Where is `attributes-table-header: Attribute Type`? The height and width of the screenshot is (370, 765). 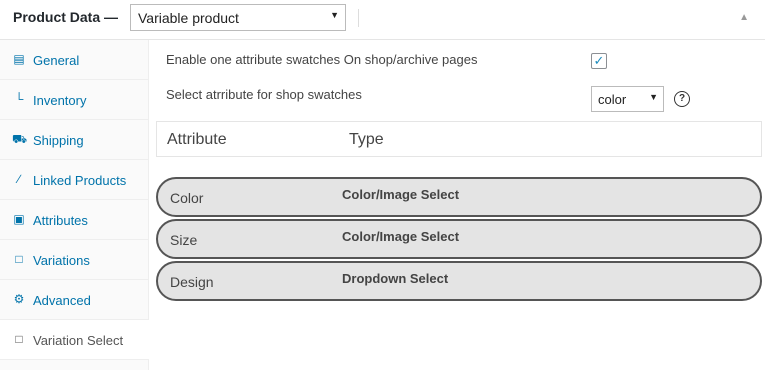
attributes-table-header: Attribute Type is located at coordinates (459, 139).